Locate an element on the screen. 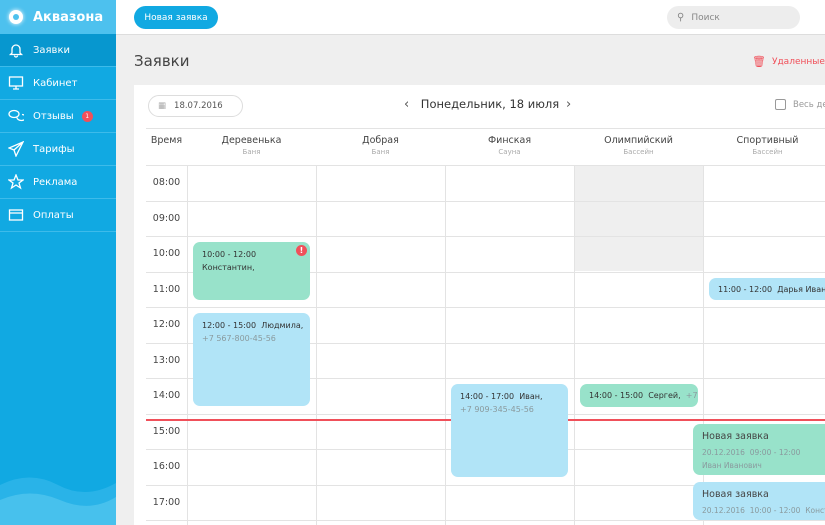 The image size is (825, 525). search-icon: ⚲ is located at coordinates (681, 17).